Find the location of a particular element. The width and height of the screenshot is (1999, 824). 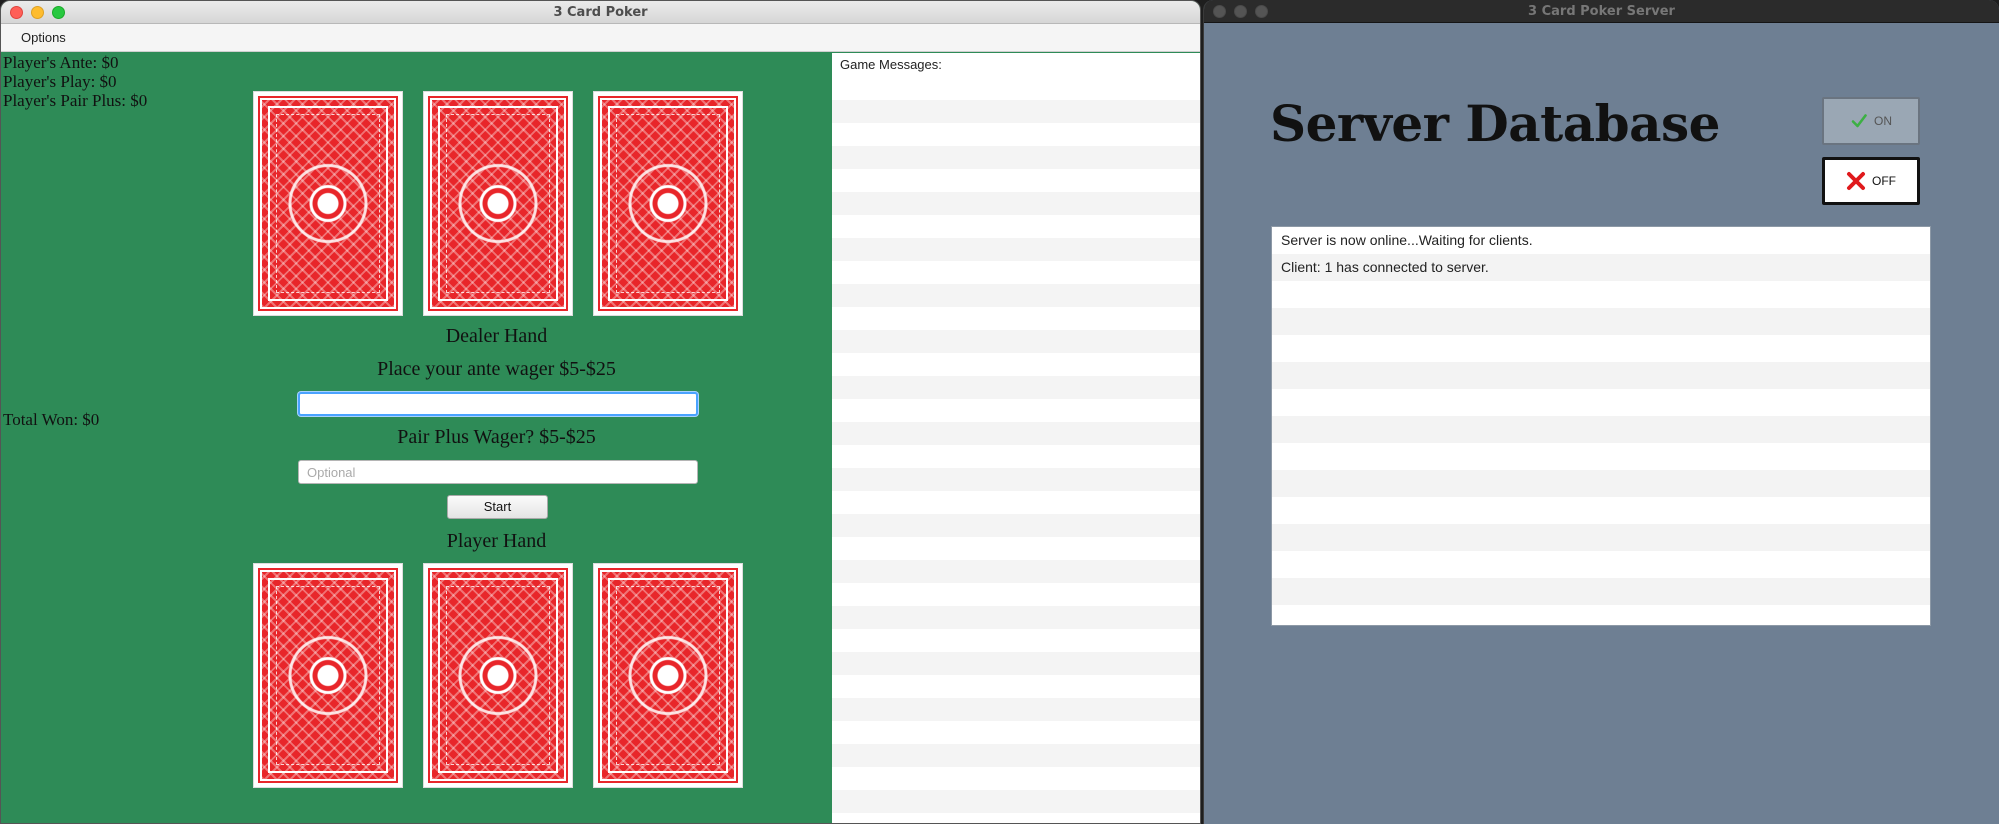

maximize-window-button is located at coordinates (58, 12).